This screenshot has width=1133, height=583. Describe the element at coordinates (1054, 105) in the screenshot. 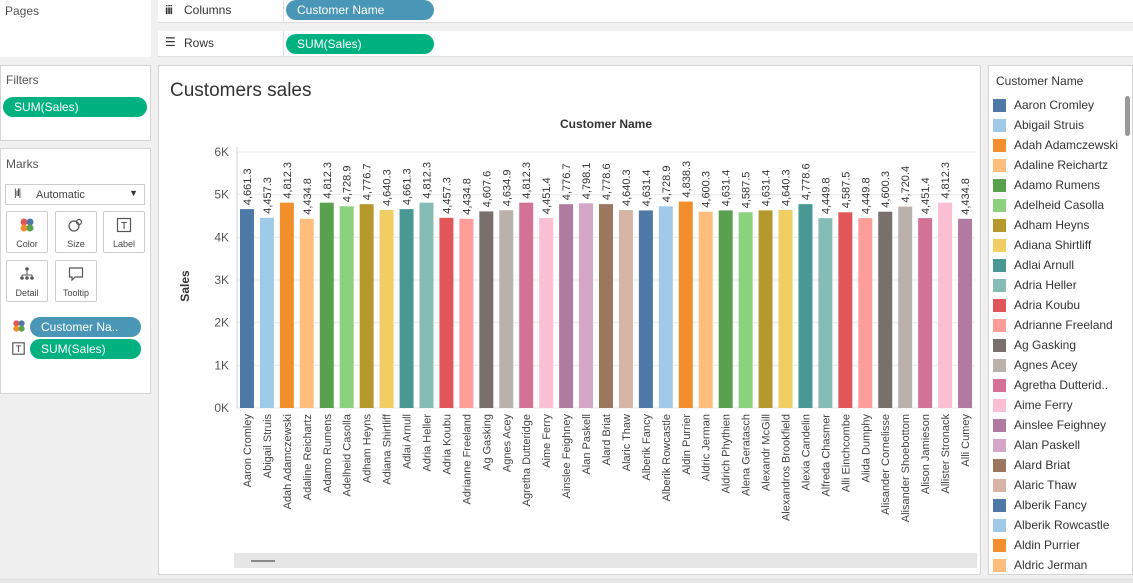

I see `legend-label: Aaron Cromley` at that location.